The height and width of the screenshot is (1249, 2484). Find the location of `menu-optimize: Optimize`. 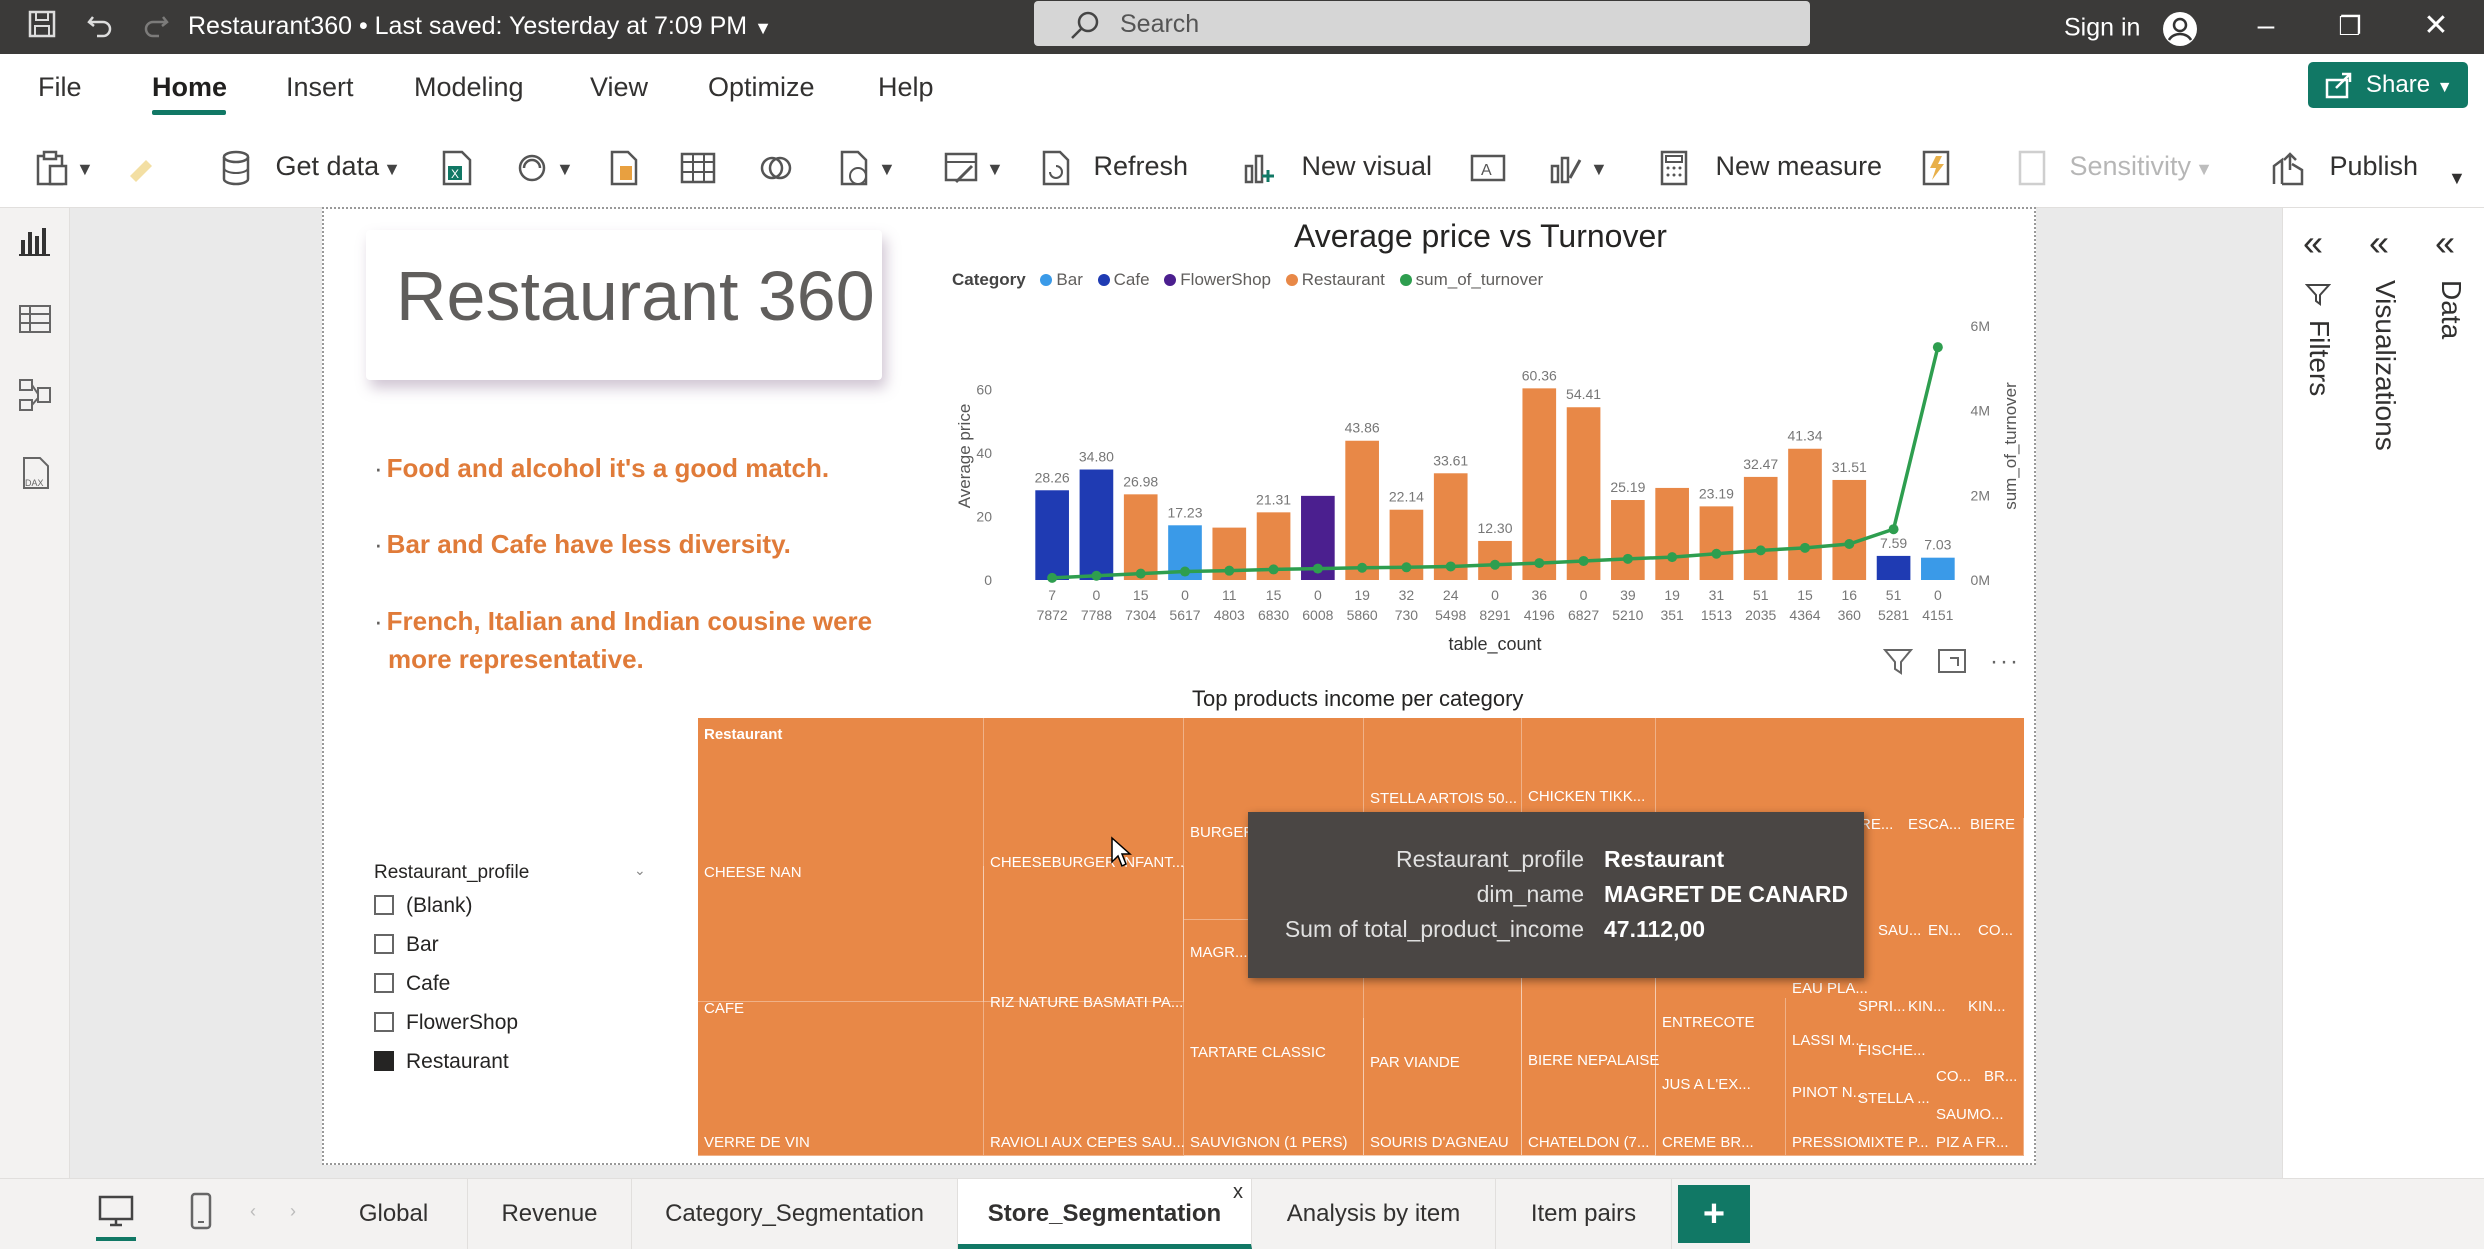

menu-optimize: Optimize is located at coordinates (761, 87).